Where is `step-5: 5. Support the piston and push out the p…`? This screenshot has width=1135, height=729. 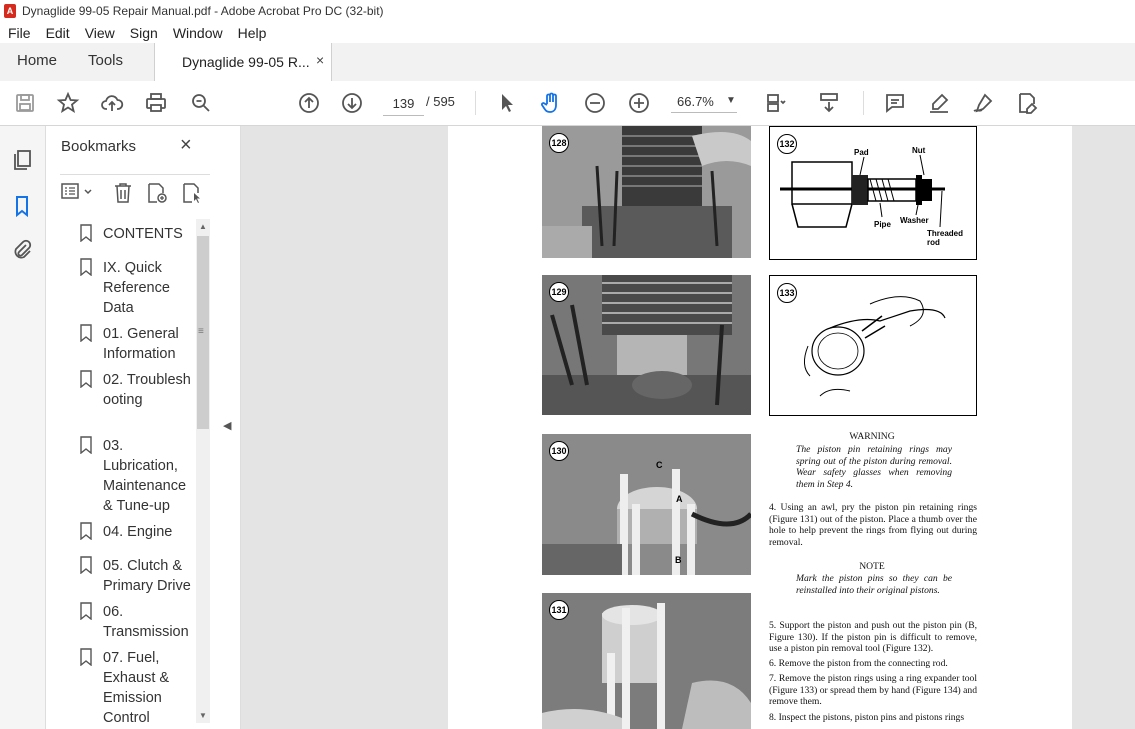 step-5: 5. Support the piston and push out the p… is located at coordinates (873, 637).